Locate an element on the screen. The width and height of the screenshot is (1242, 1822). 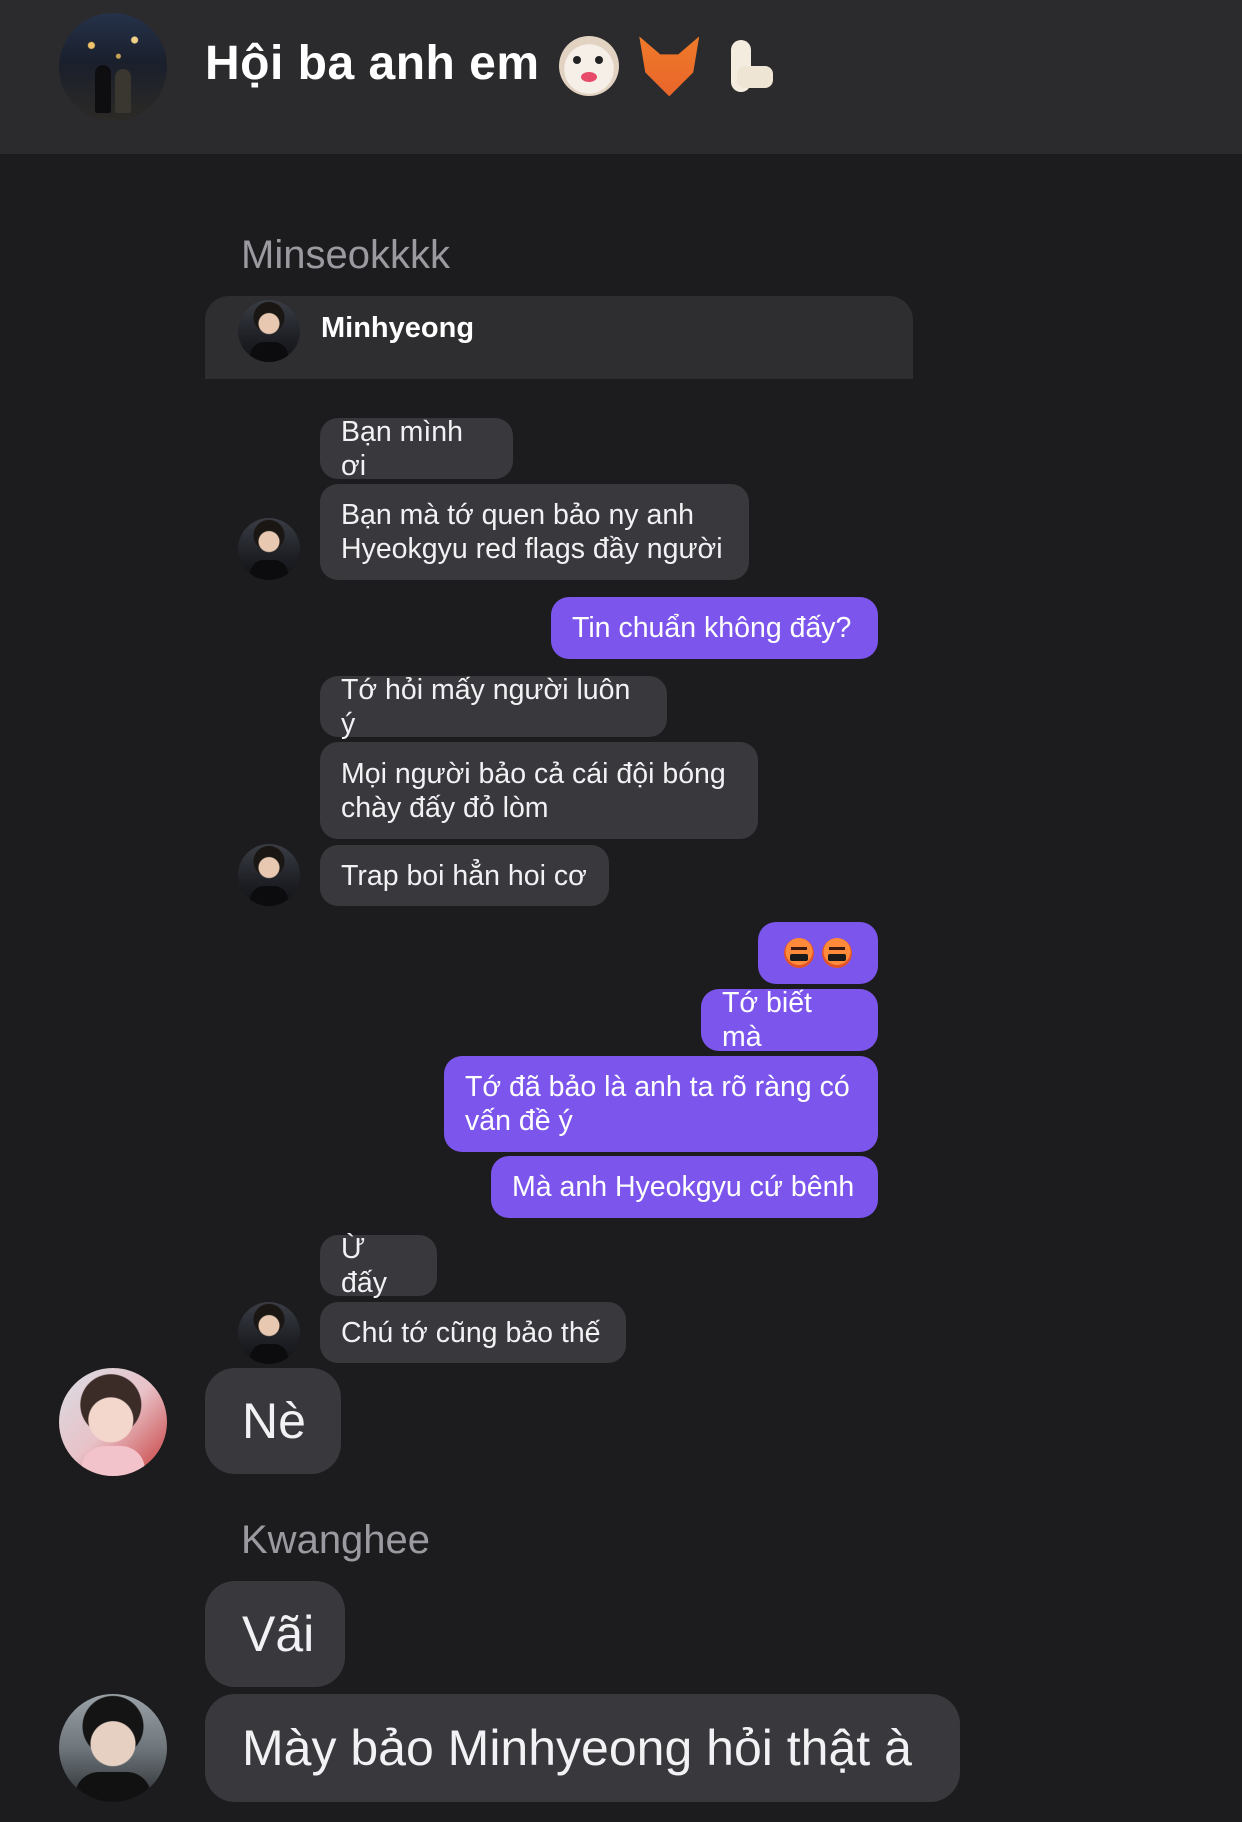
message-bubble: Trap boi hẳn hoi cơ is located at coordinates (464, 875).